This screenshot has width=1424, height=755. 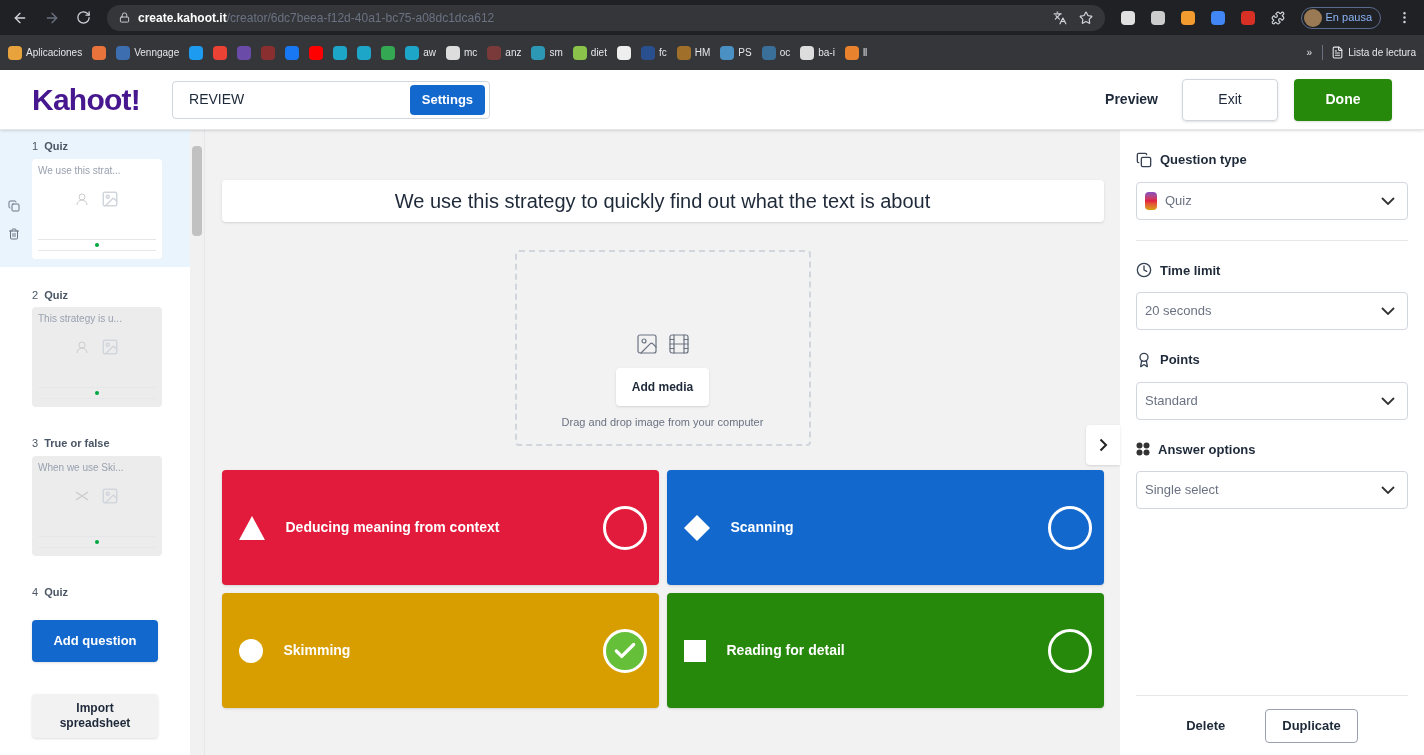 I want to click on answer-text: Skimming, so click(x=317, y=650).